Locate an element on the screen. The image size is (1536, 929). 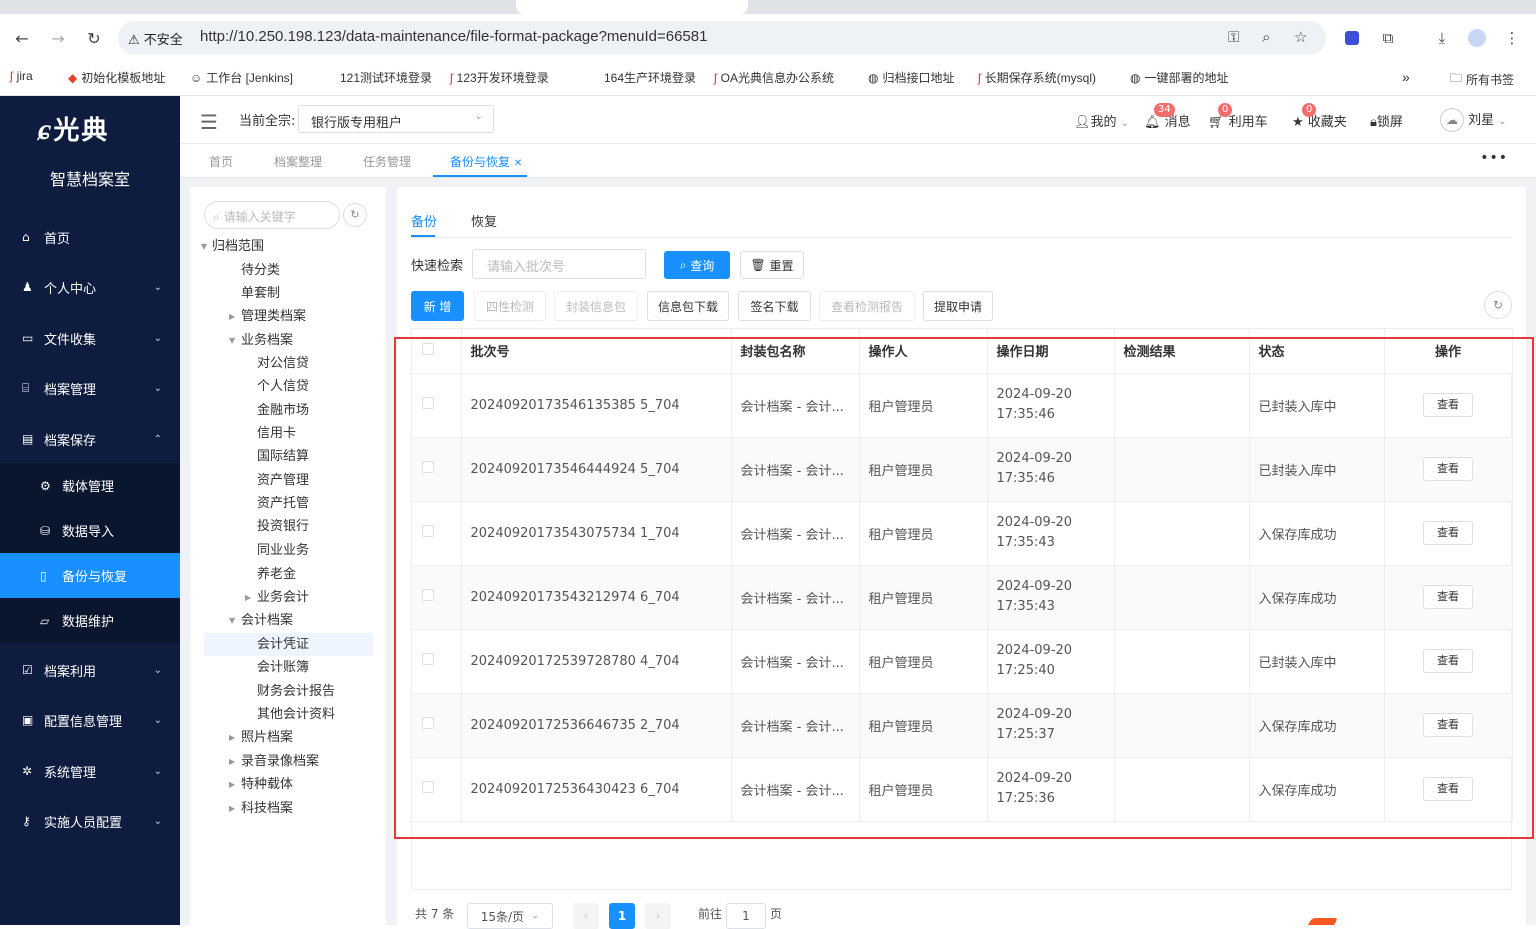
sidebar-item-utilize: ☑ 档案利用 ⌄ is located at coordinates (90, 670).